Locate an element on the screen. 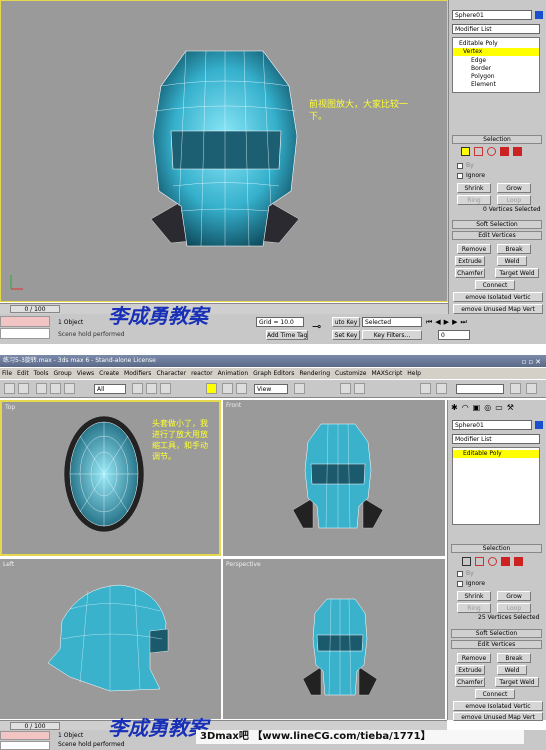 This screenshot has width=546, height=750. ring-button: Ring is located at coordinates (474, 200).